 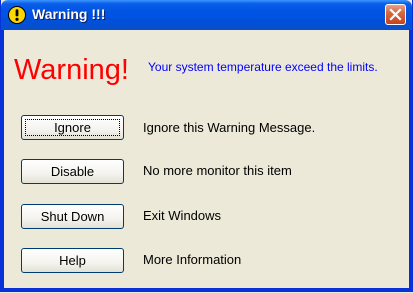 I want to click on warning-exclamation-icon, so click(x=17, y=15).